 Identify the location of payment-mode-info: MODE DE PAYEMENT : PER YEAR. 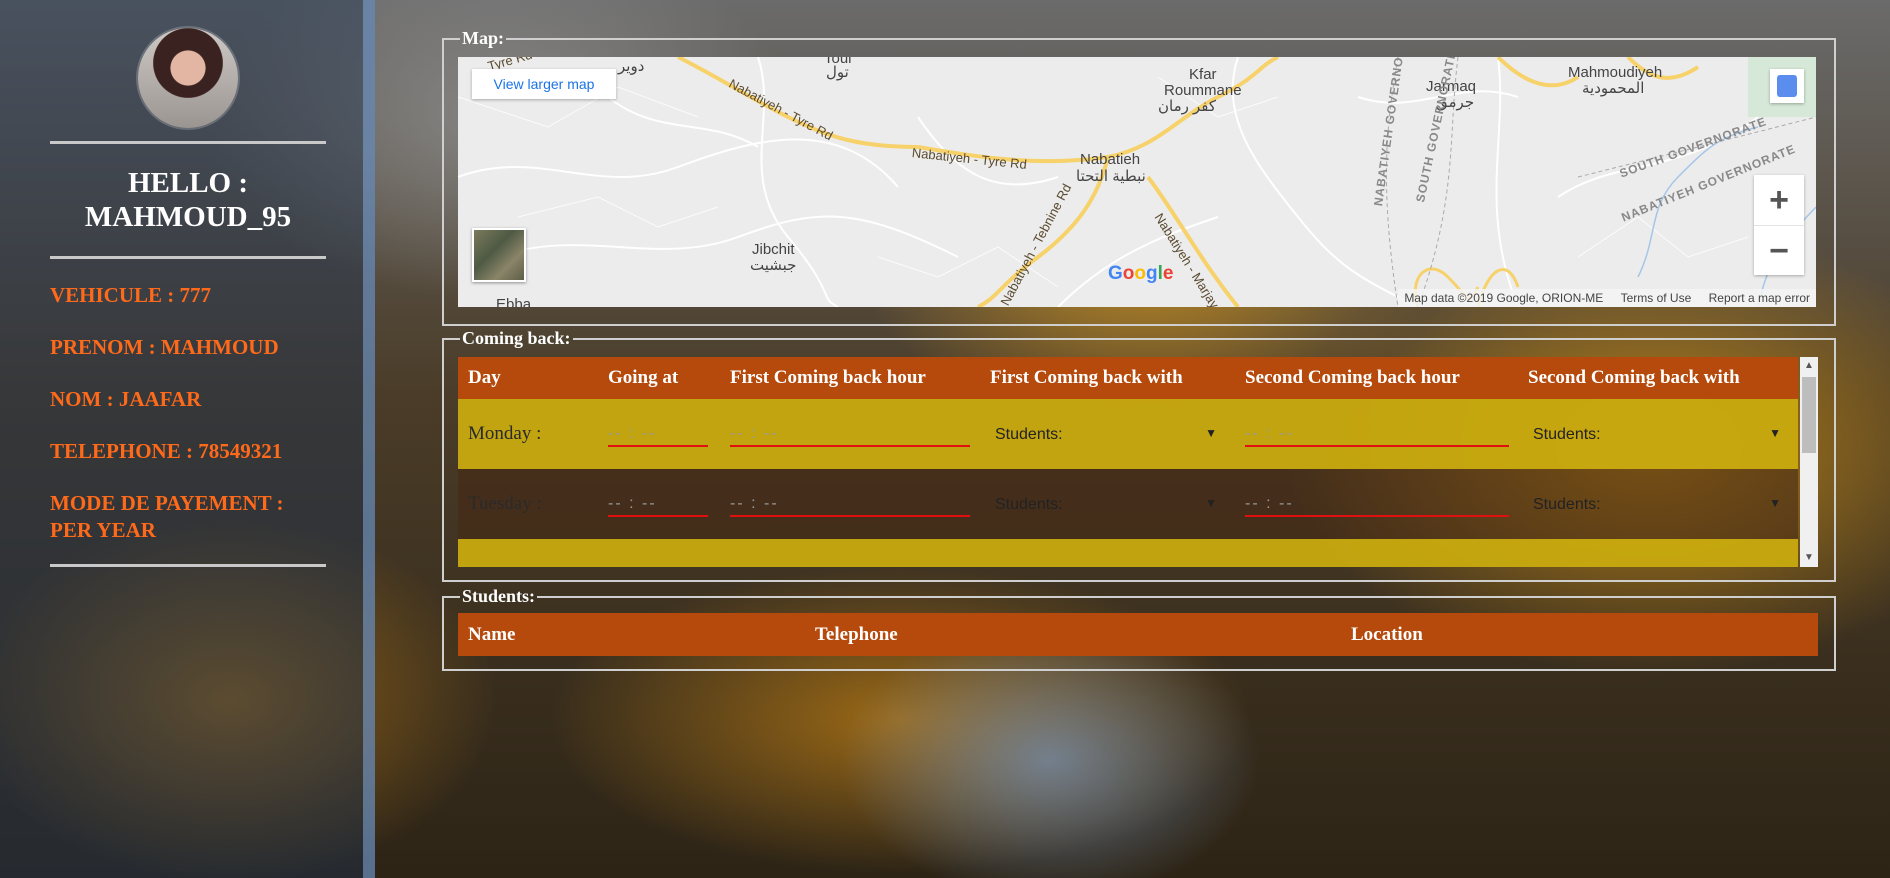
(167, 516).